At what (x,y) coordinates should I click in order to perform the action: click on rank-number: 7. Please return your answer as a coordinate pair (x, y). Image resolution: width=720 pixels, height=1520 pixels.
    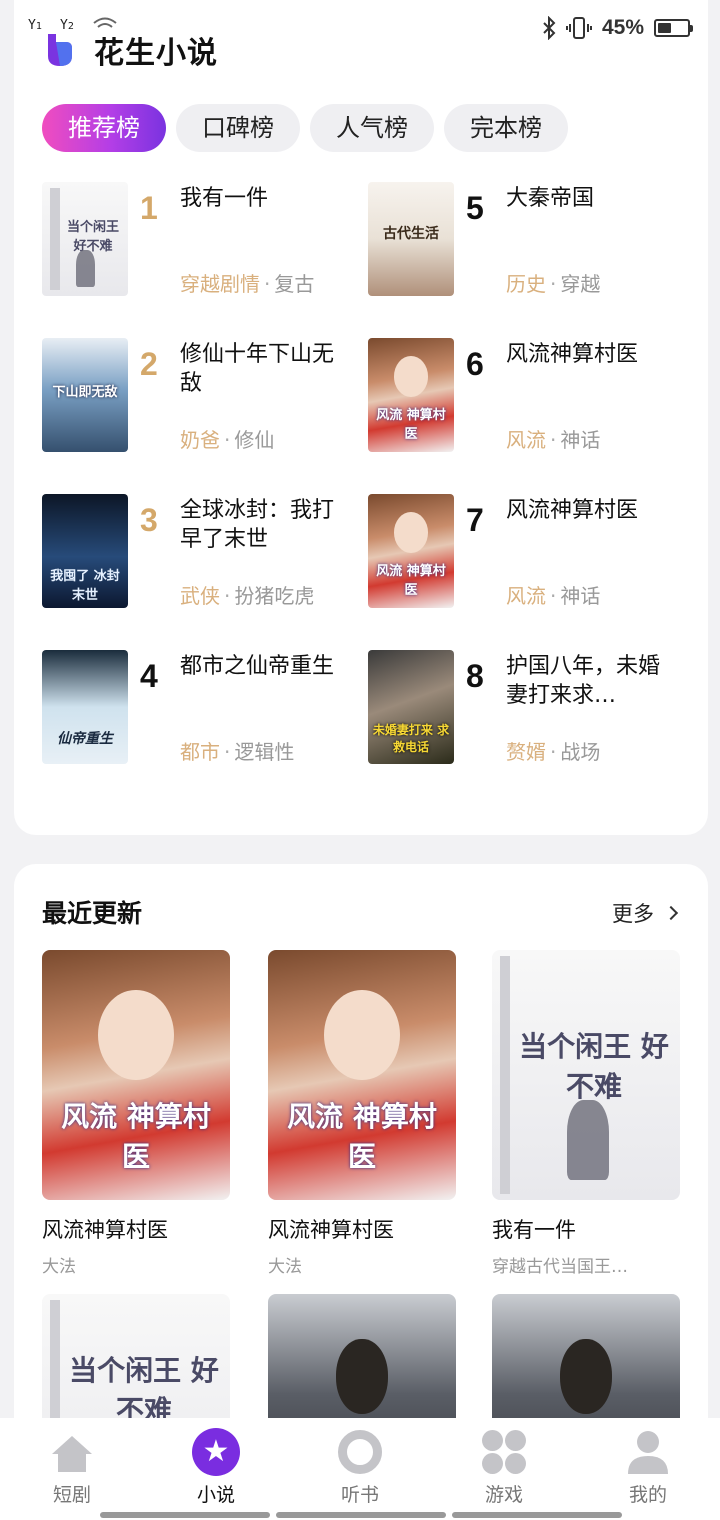
    Looking at the image, I should click on (475, 520).